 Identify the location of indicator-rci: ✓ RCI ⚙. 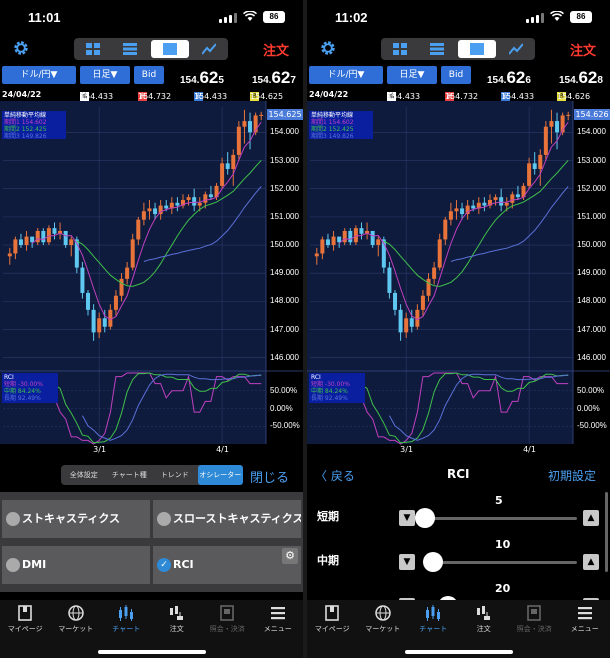
(227, 565).